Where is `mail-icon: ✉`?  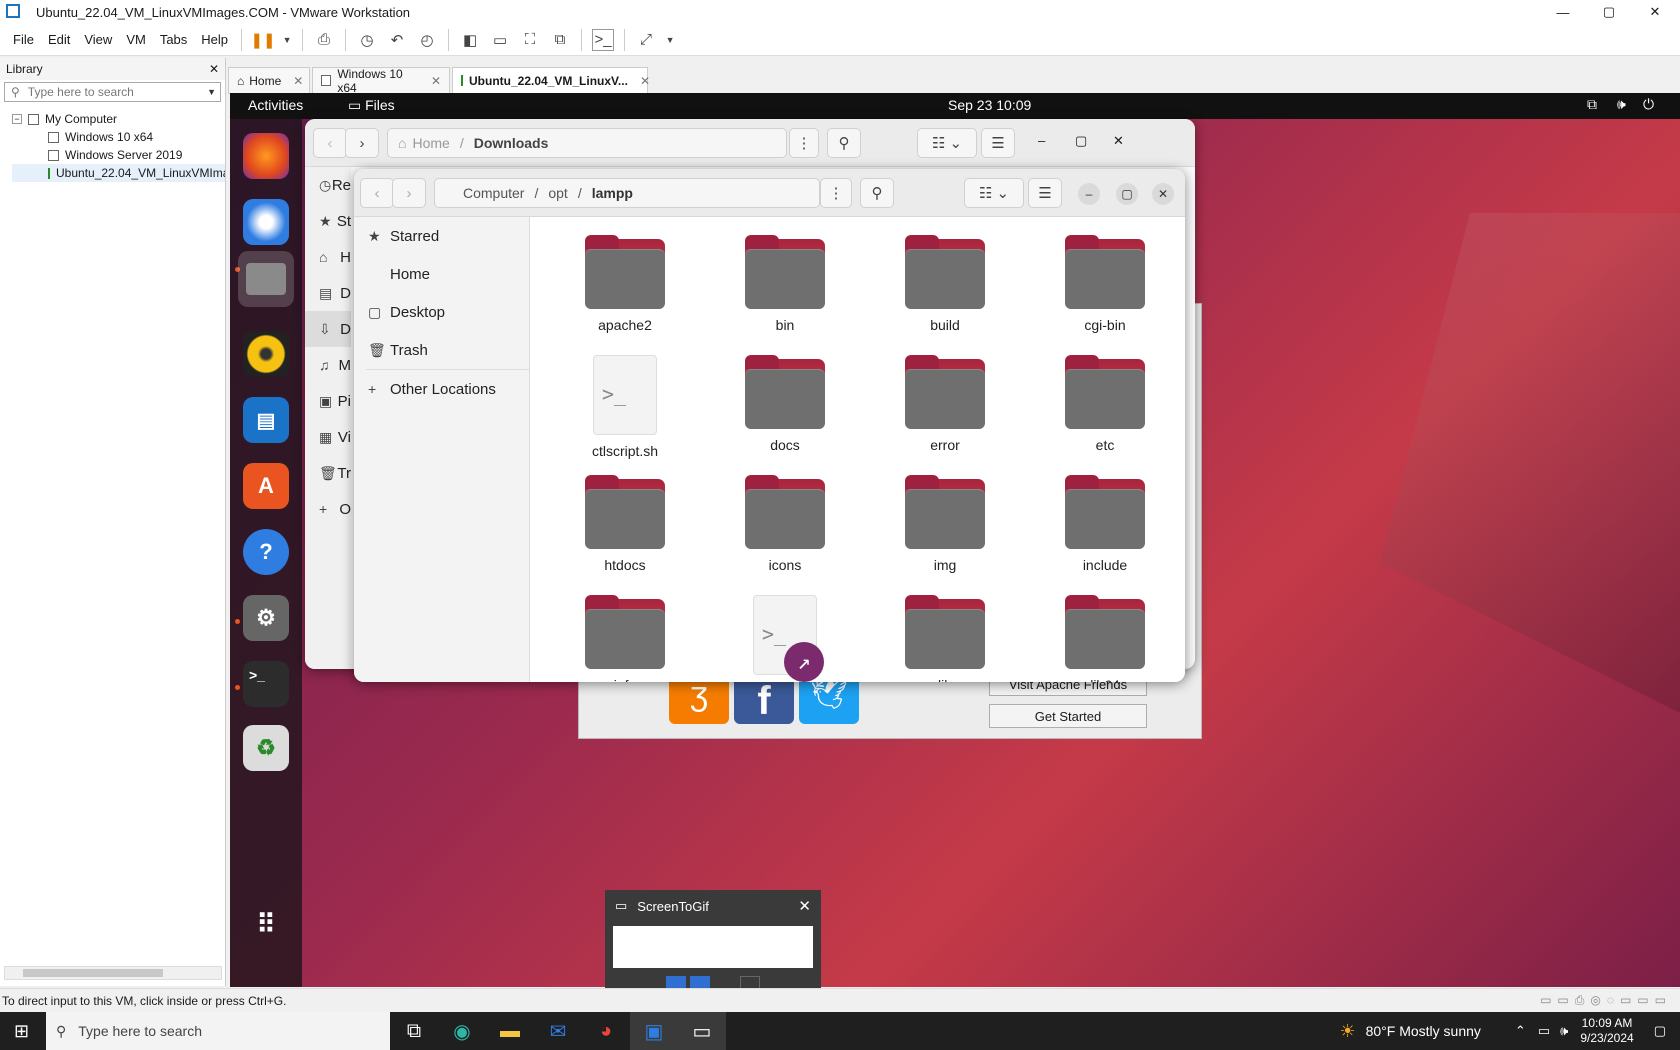
mail-icon: ✉ is located at coordinates (558, 1031).